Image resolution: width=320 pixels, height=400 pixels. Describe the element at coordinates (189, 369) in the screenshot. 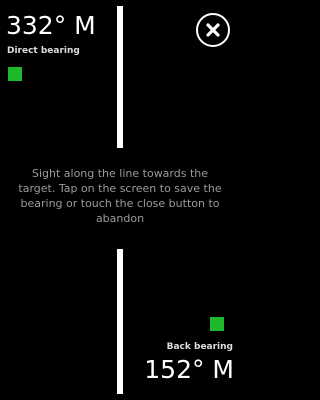

I see `back-bearing-value: 152° M` at that location.